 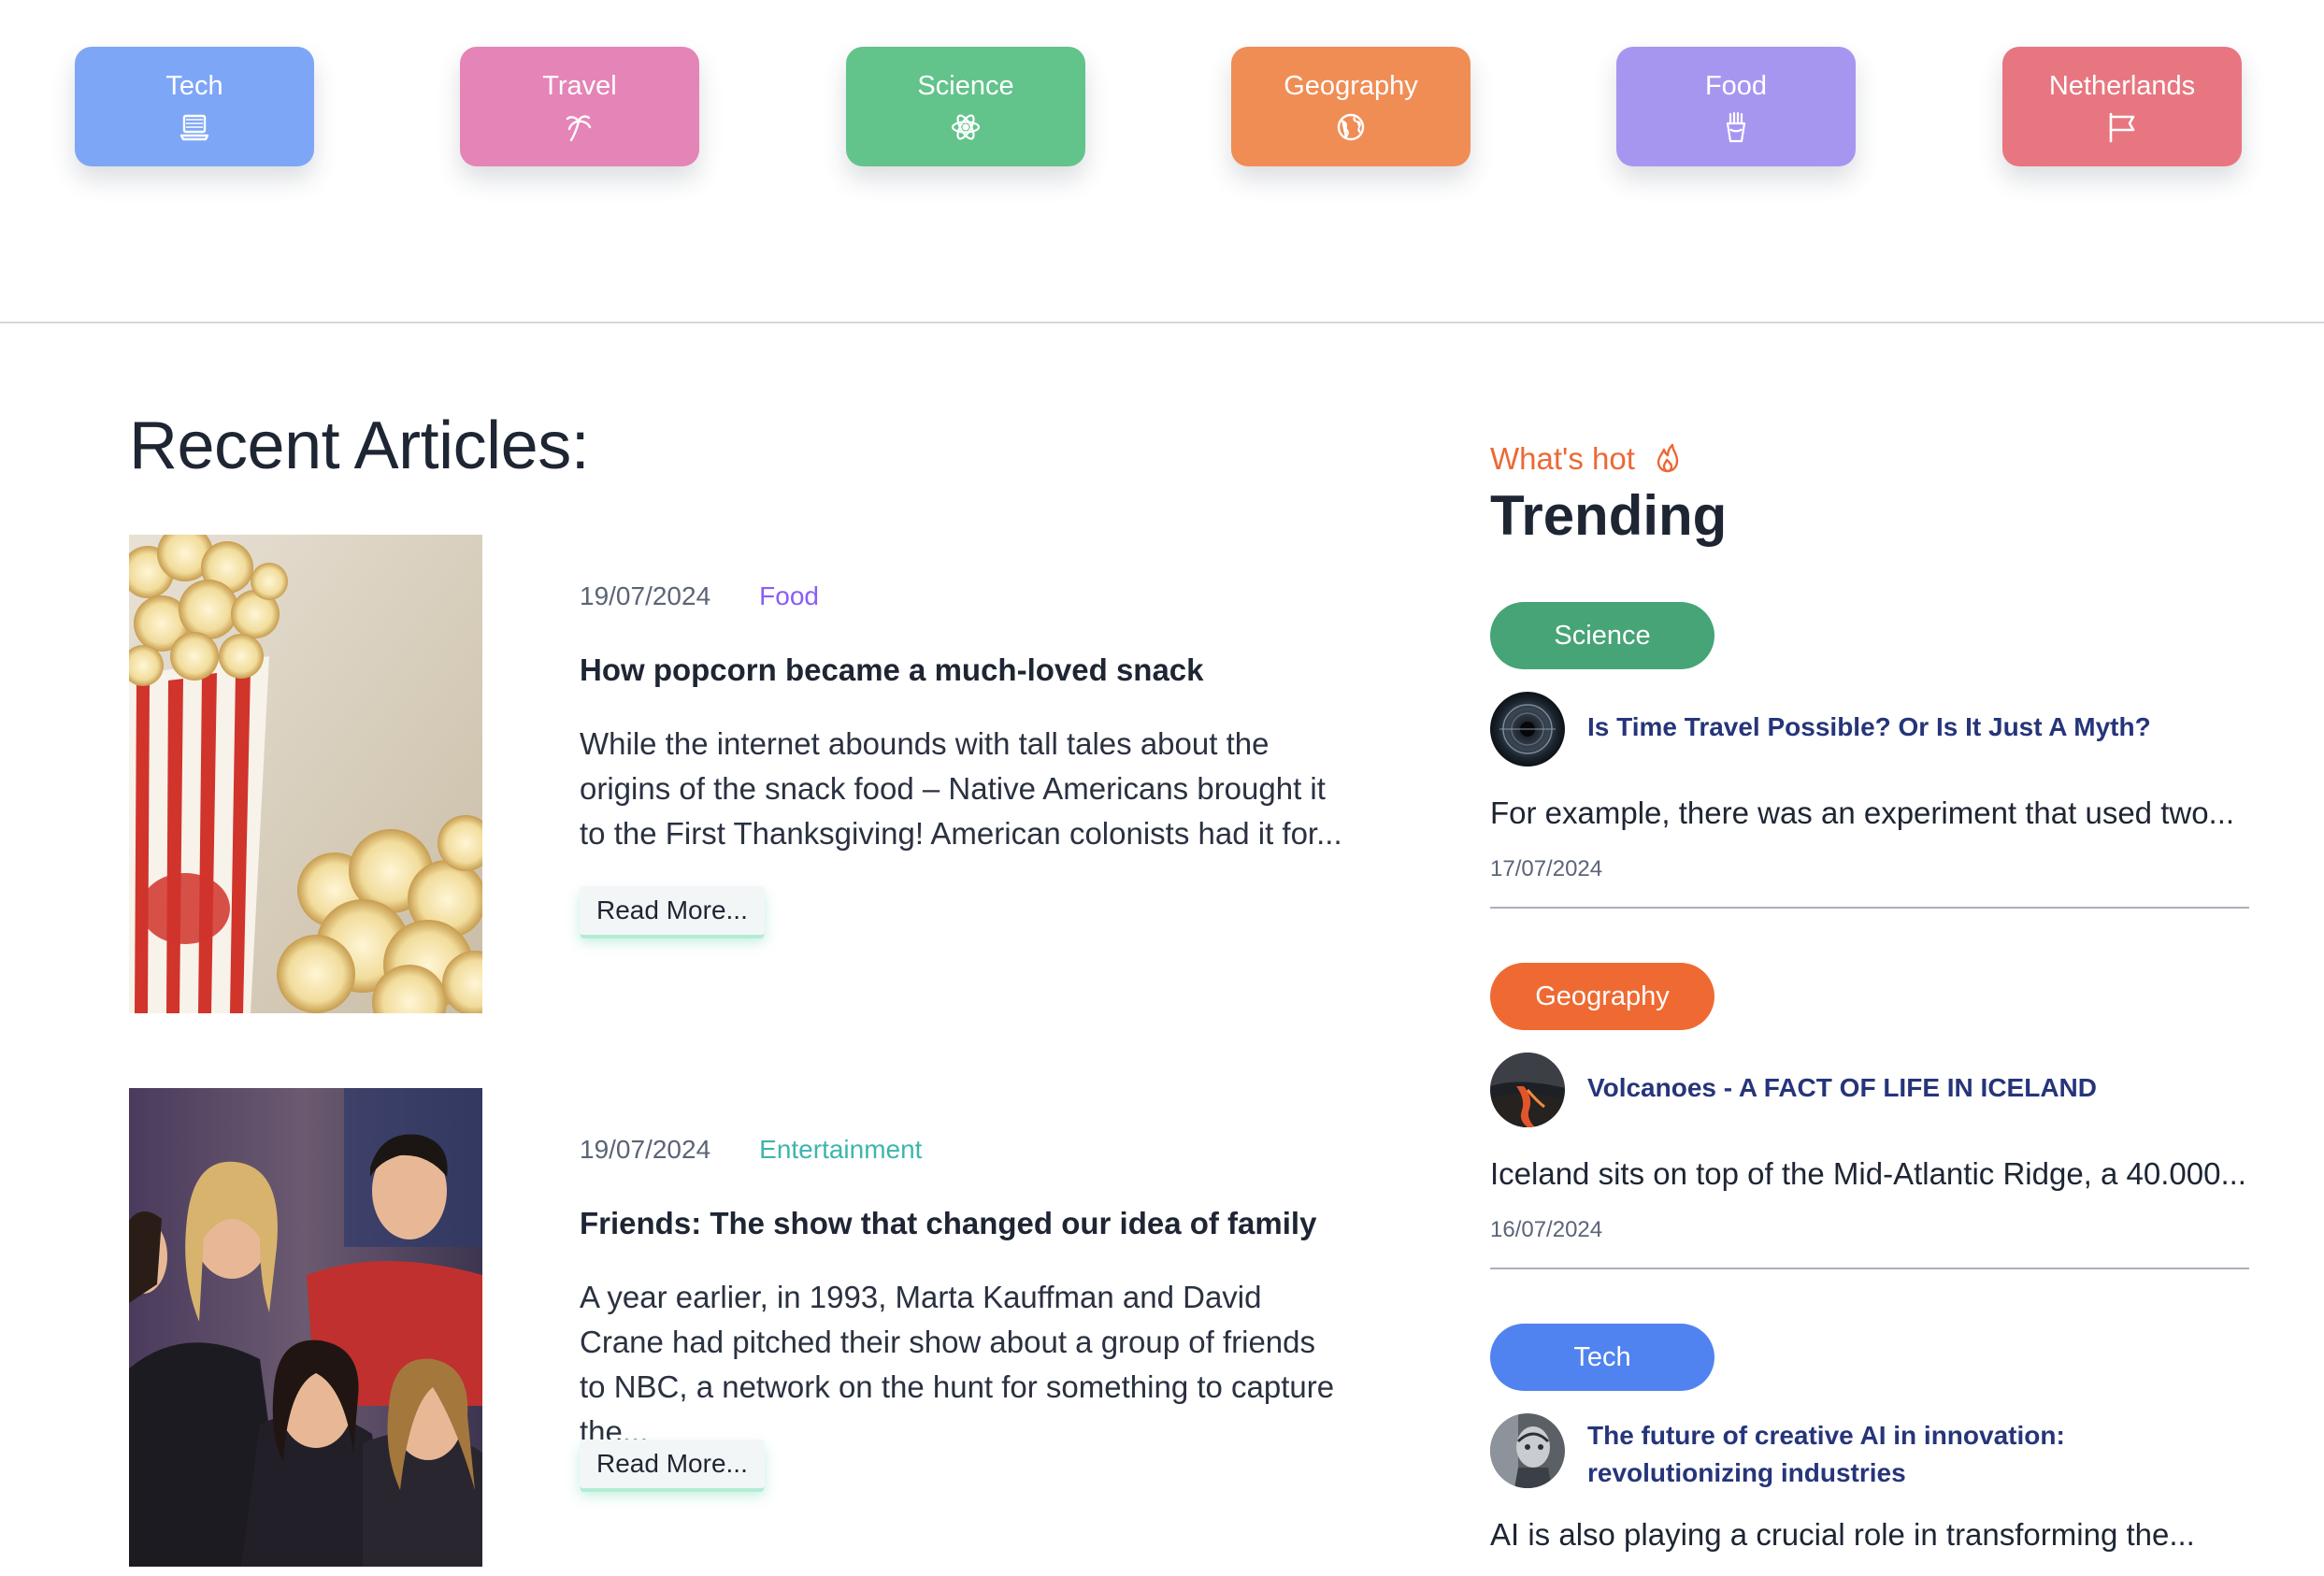 I want to click on trending-article-date: 16/07/2024, so click(x=1547, y=1229).